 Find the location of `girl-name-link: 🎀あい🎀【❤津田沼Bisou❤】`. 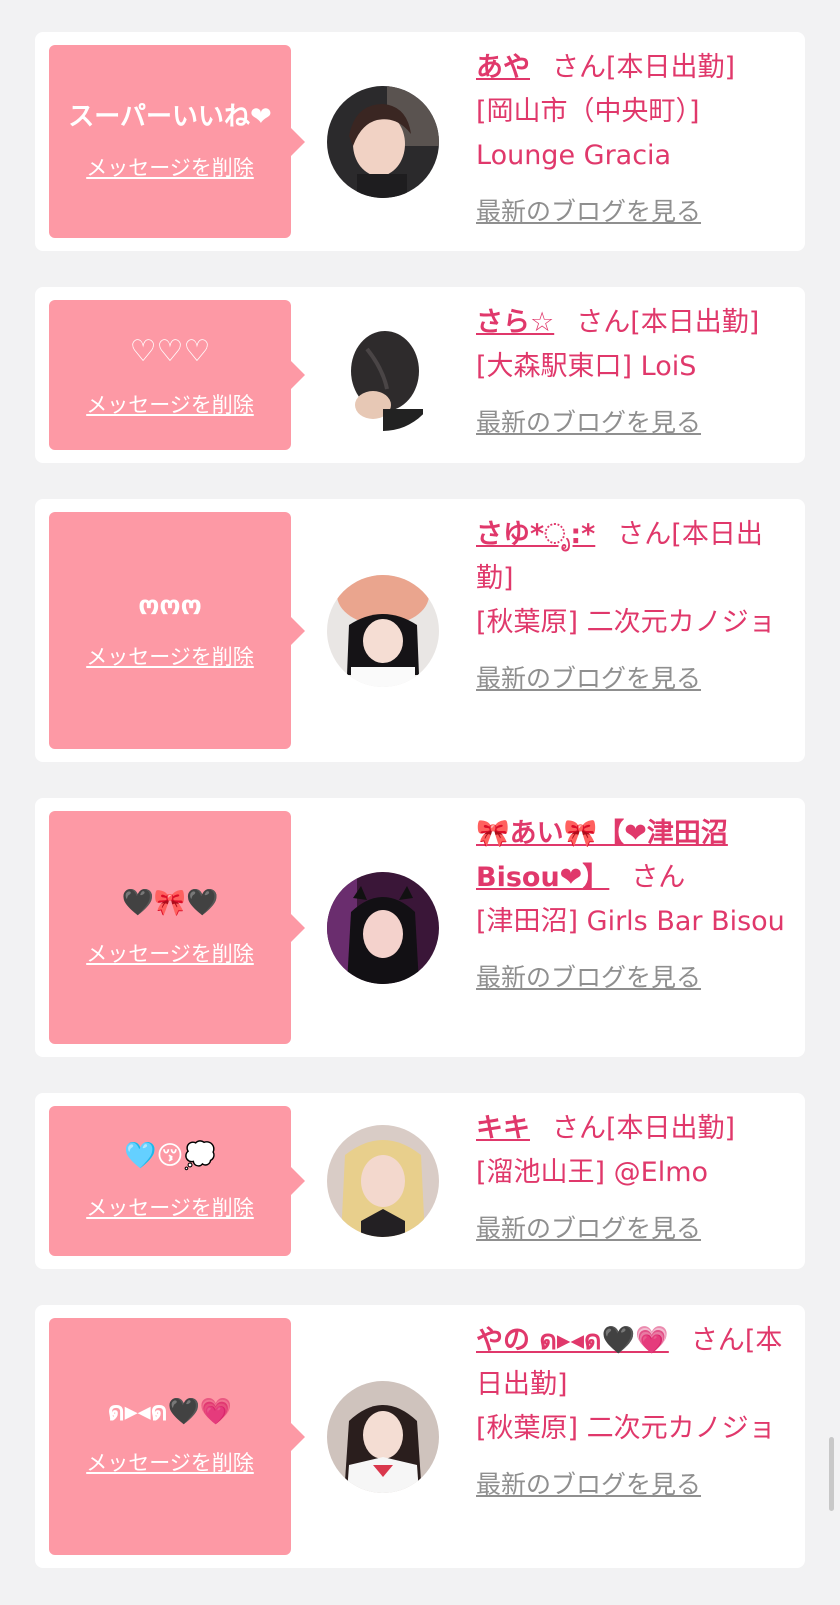

girl-name-link: 🎀あい🎀【❤津田沼Bisou❤】 is located at coordinates (602, 855).